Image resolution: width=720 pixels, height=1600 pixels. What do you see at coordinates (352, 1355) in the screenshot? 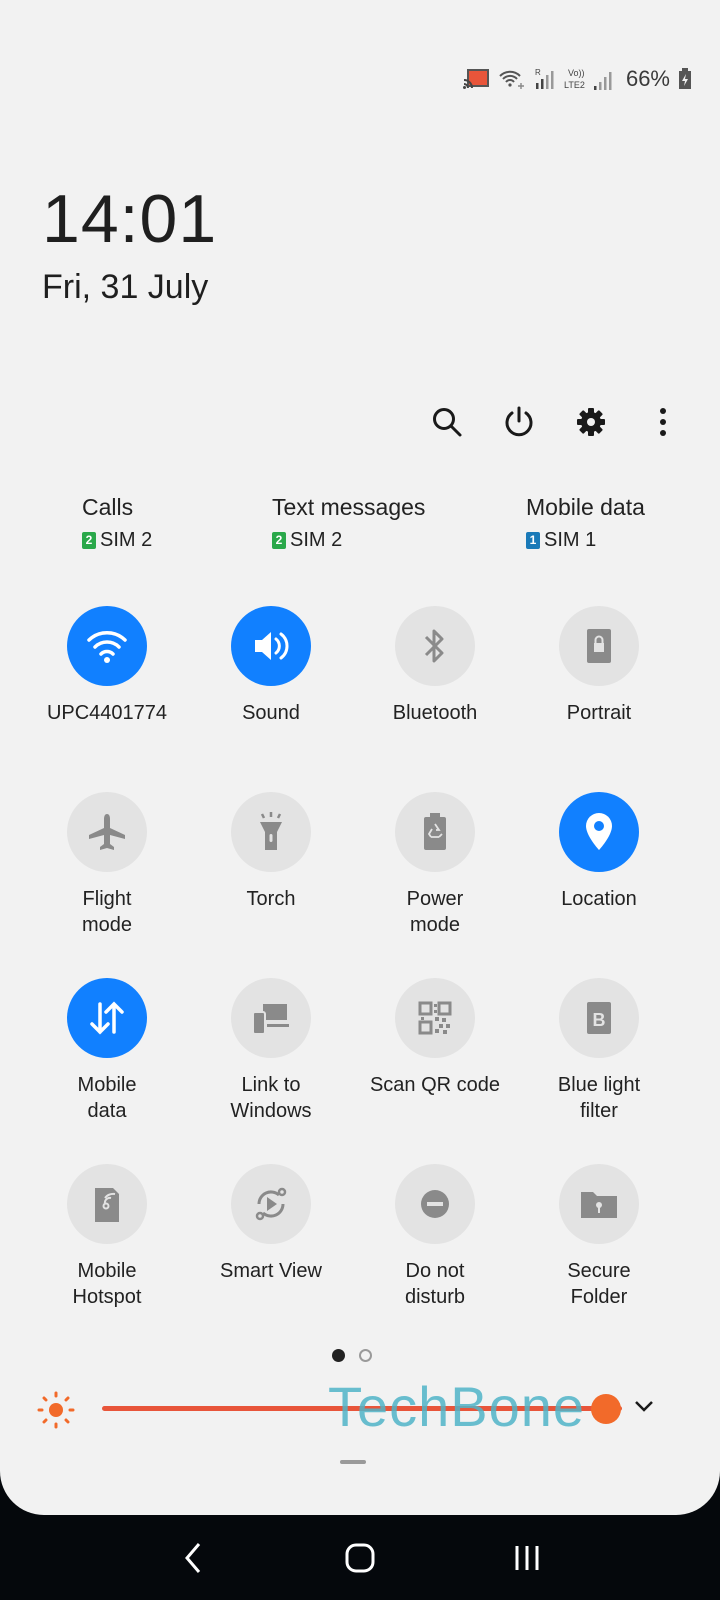
I see `page-indicator` at bounding box center [352, 1355].